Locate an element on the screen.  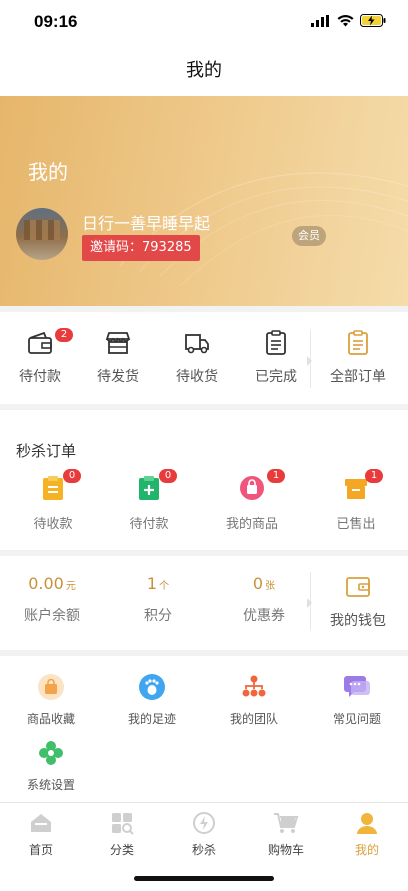
my-wallet-label: 我的钱包 is located at coordinates (358, 621).